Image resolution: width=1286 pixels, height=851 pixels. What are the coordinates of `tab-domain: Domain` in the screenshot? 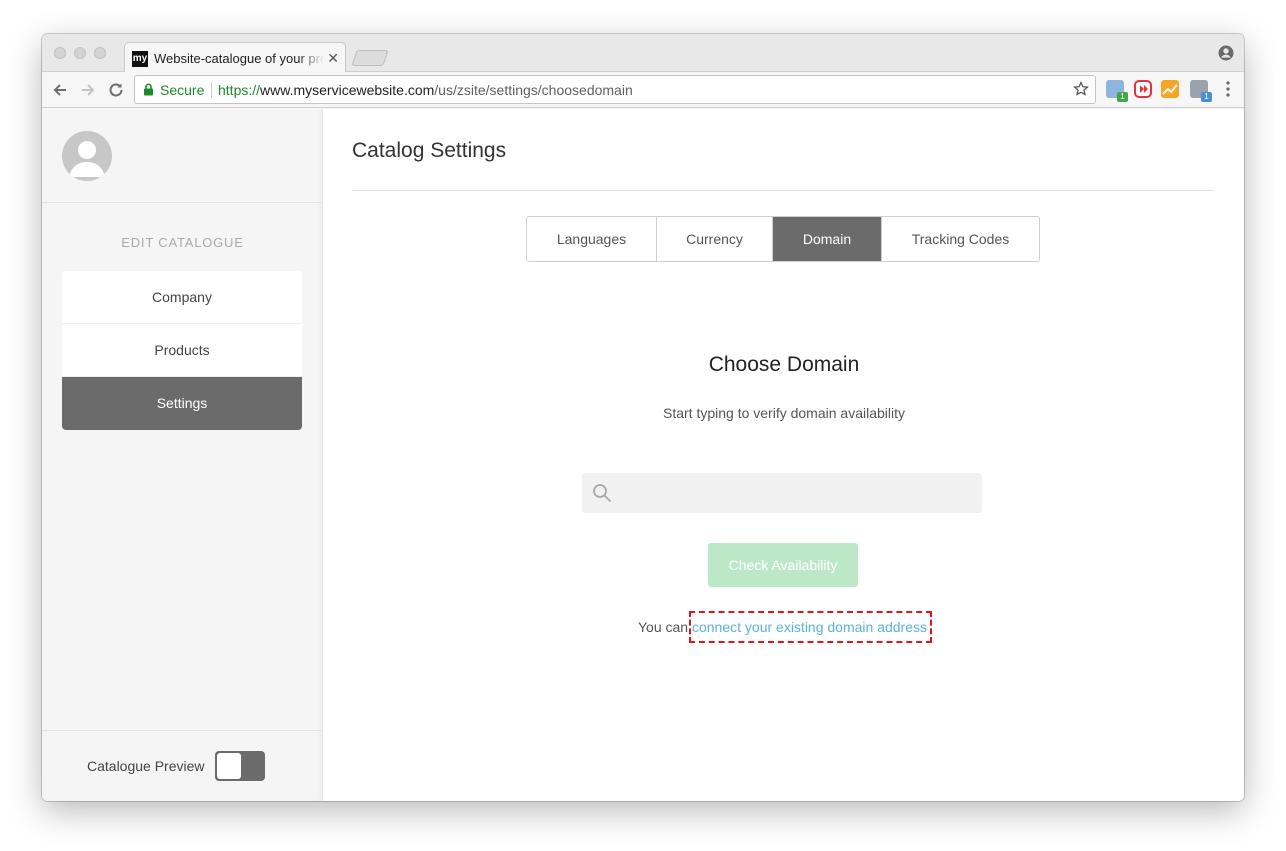 It's located at (827, 239).